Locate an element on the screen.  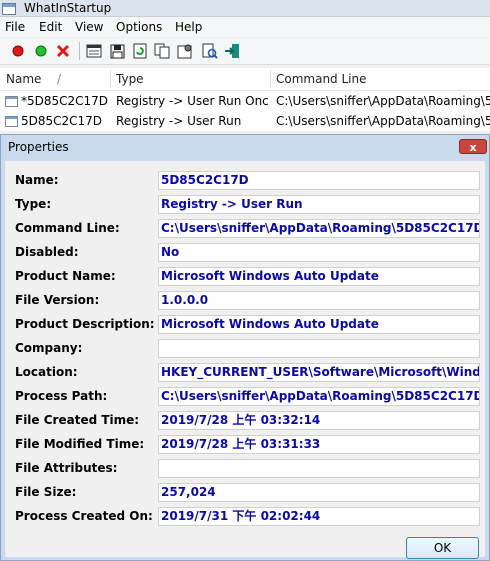
field-file-created-time: 2019/7/28 上午 03:32:14 is located at coordinates (319, 420).